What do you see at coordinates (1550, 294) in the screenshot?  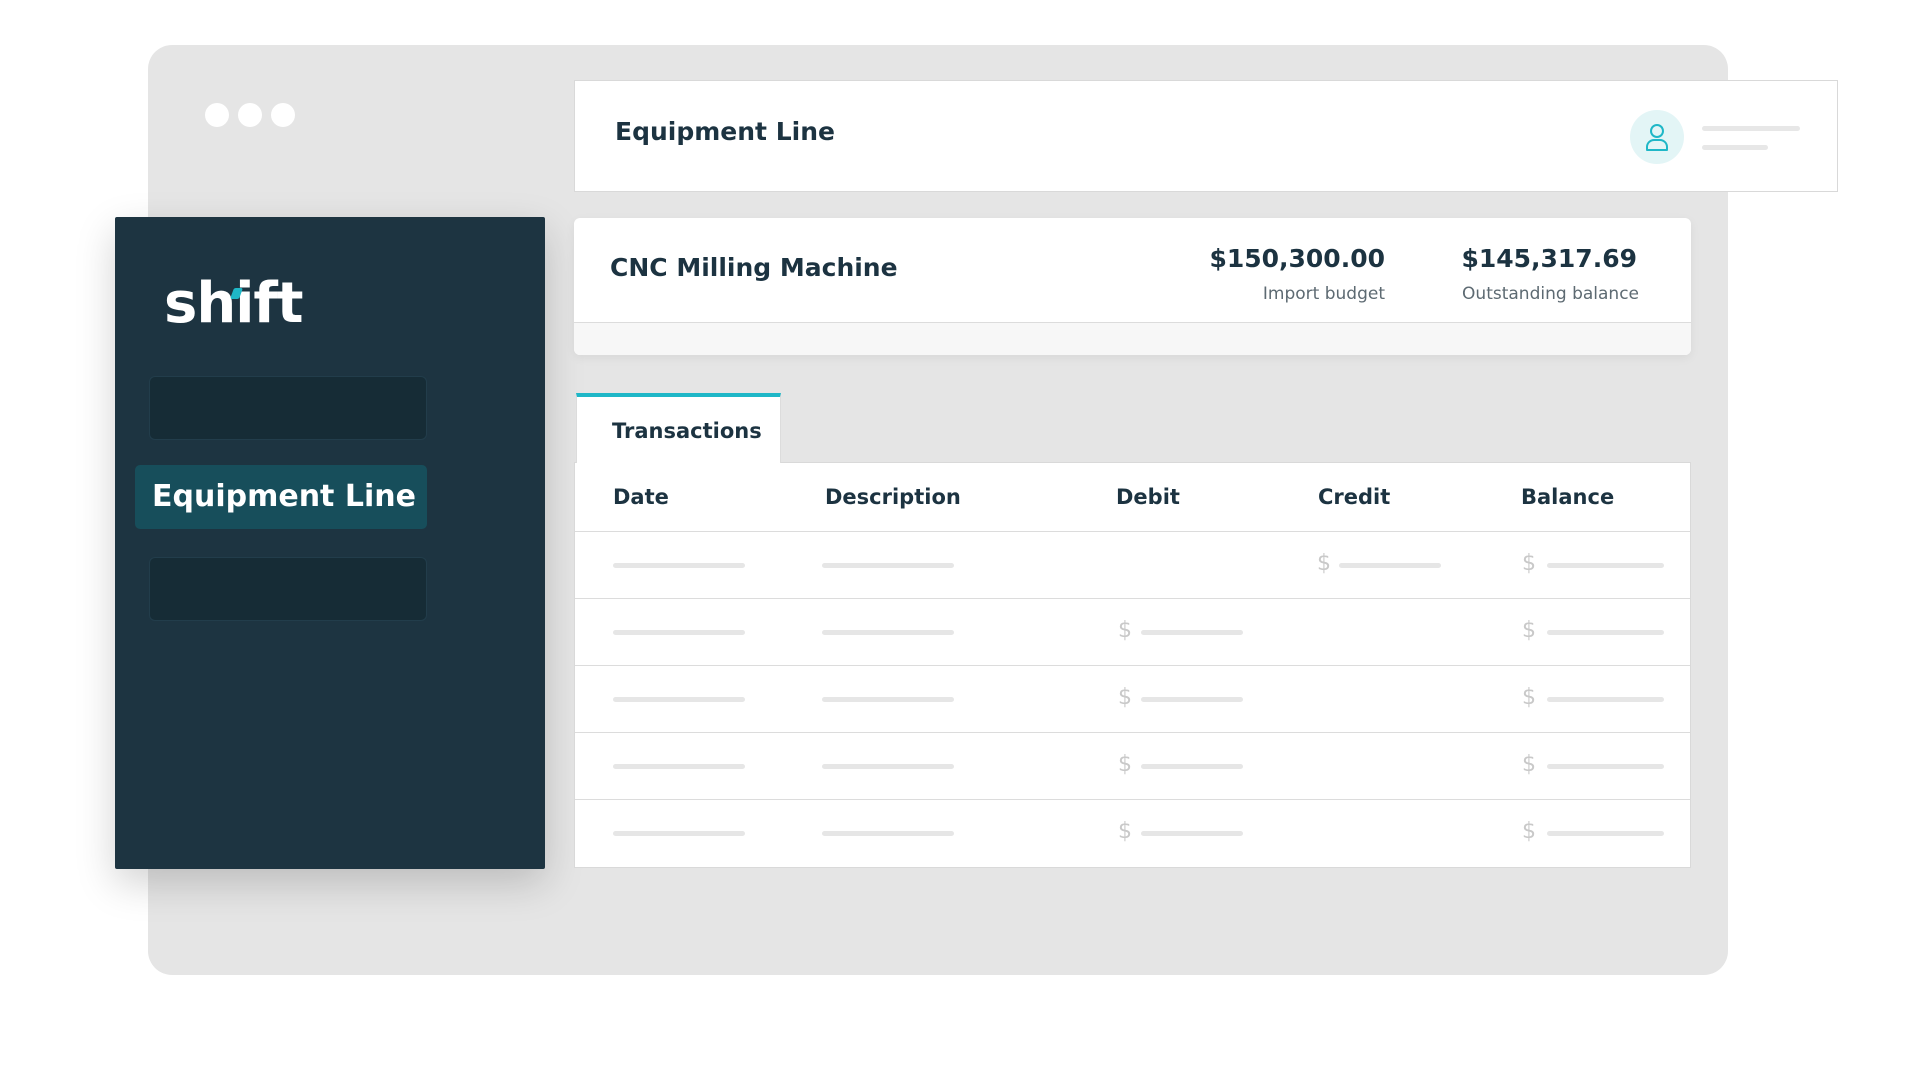 I see `outstanding-balance-label: Outstanding balance` at bounding box center [1550, 294].